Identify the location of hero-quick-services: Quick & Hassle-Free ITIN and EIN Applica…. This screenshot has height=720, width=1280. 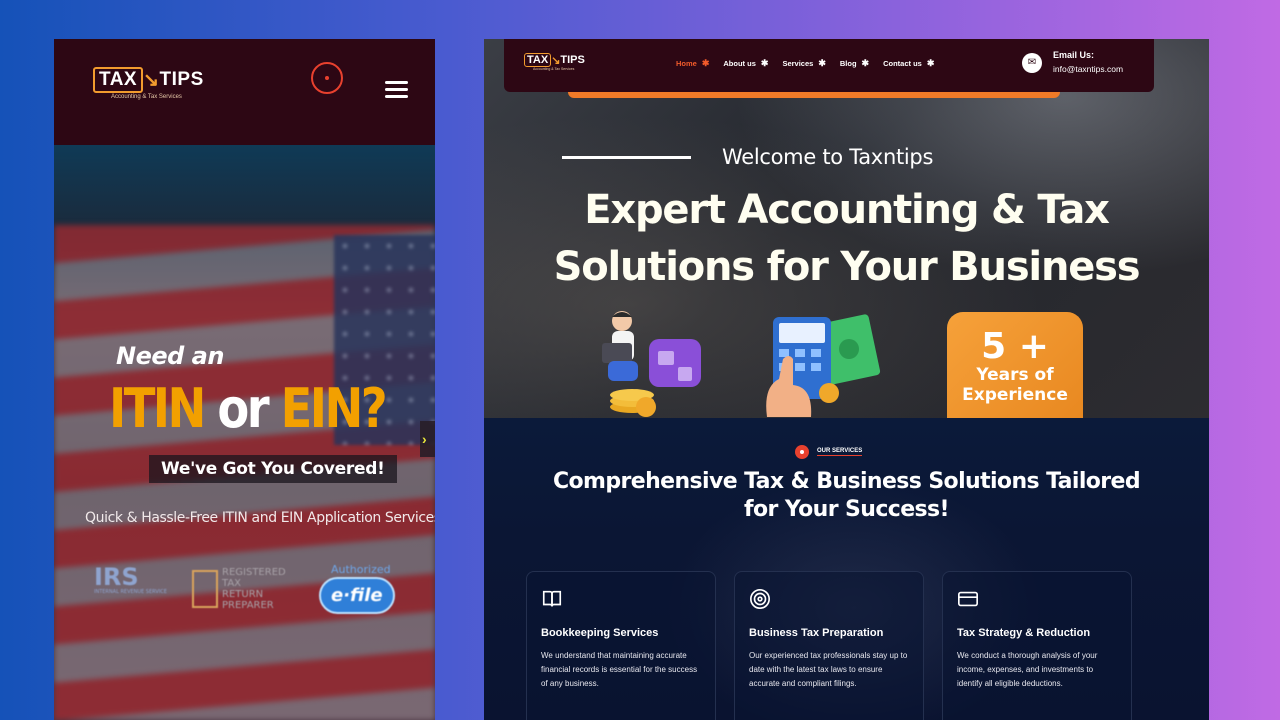
(260, 518).